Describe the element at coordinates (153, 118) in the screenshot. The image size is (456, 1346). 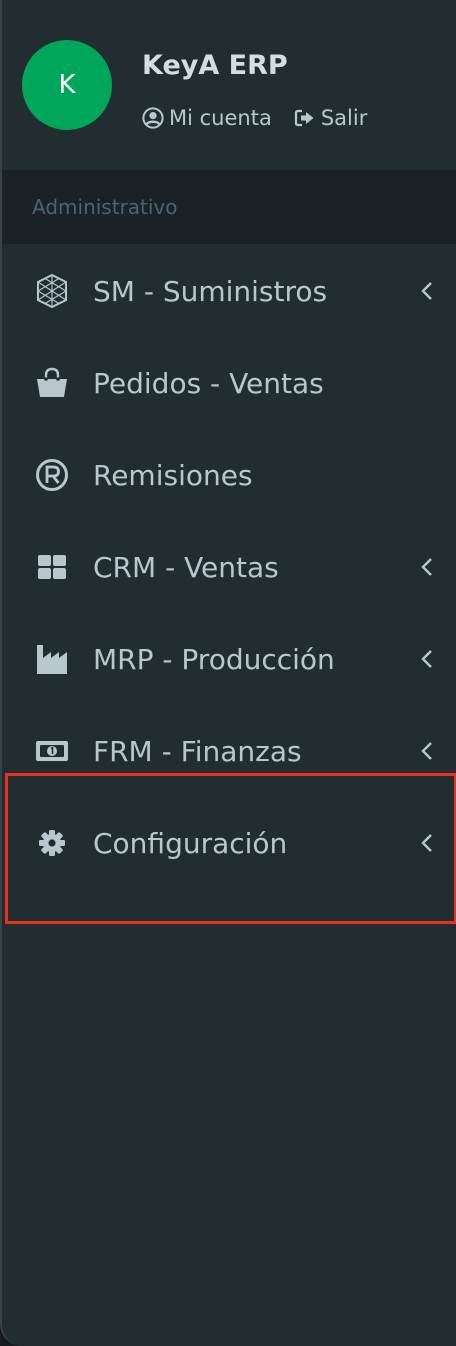
I see `user-circle-icon` at that location.